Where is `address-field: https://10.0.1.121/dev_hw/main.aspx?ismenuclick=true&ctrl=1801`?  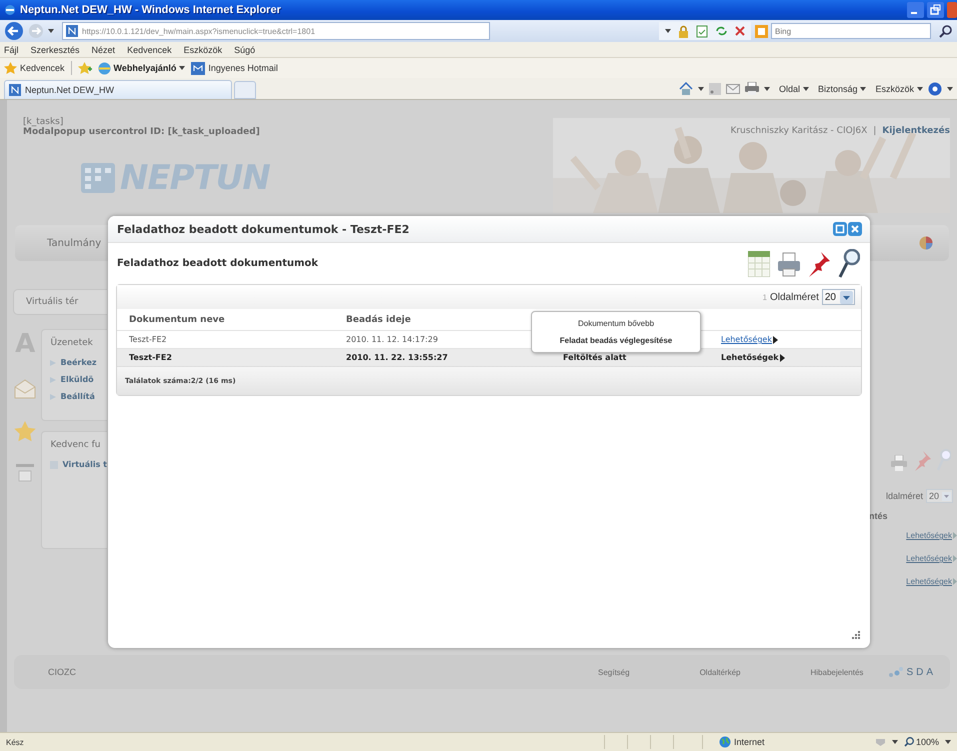
address-field: https://10.0.1.121/dev_hw/main.aspx?ismenuclick=true&ctrl=1801 is located at coordinates (276, 31).